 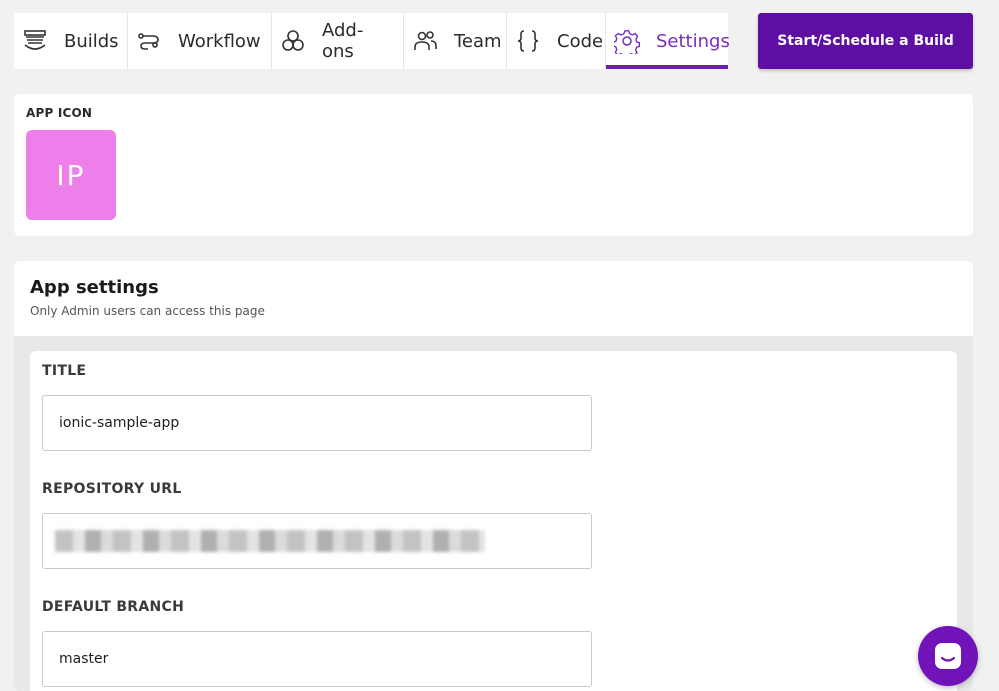 What do you see at coordinates (865, 41) in the screenshot?
I see `start-schedule-build-button: Start/Schedule a Build` at bounding box center [865, 41].